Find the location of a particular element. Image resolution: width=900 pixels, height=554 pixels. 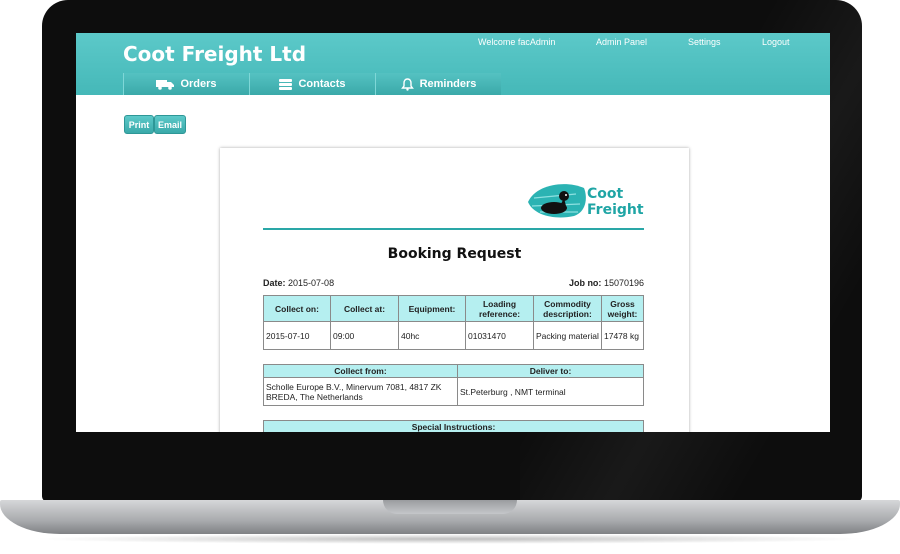

print-button: Print is located at coordinates (139, 124).